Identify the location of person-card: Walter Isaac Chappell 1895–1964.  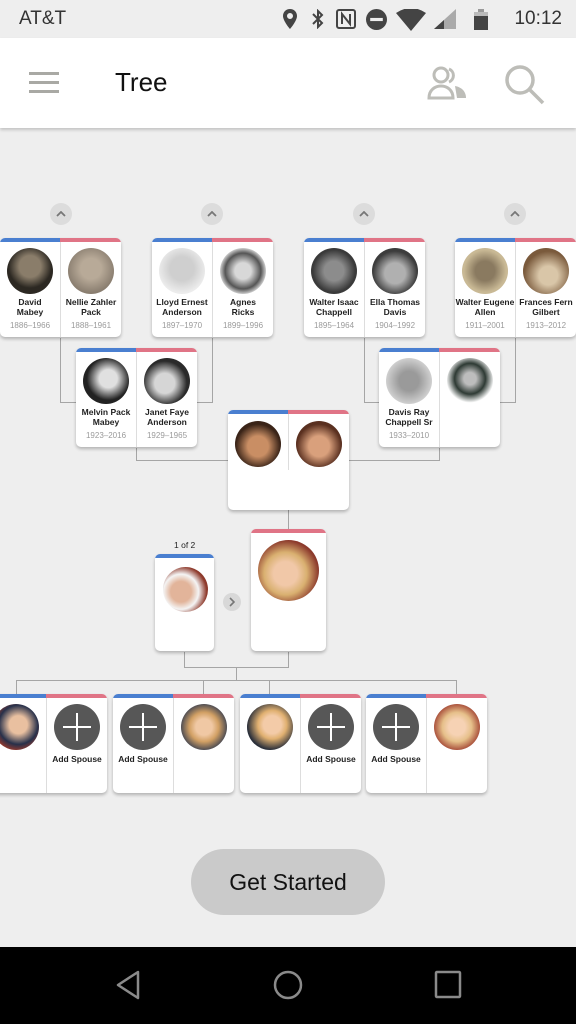
(334, 287).